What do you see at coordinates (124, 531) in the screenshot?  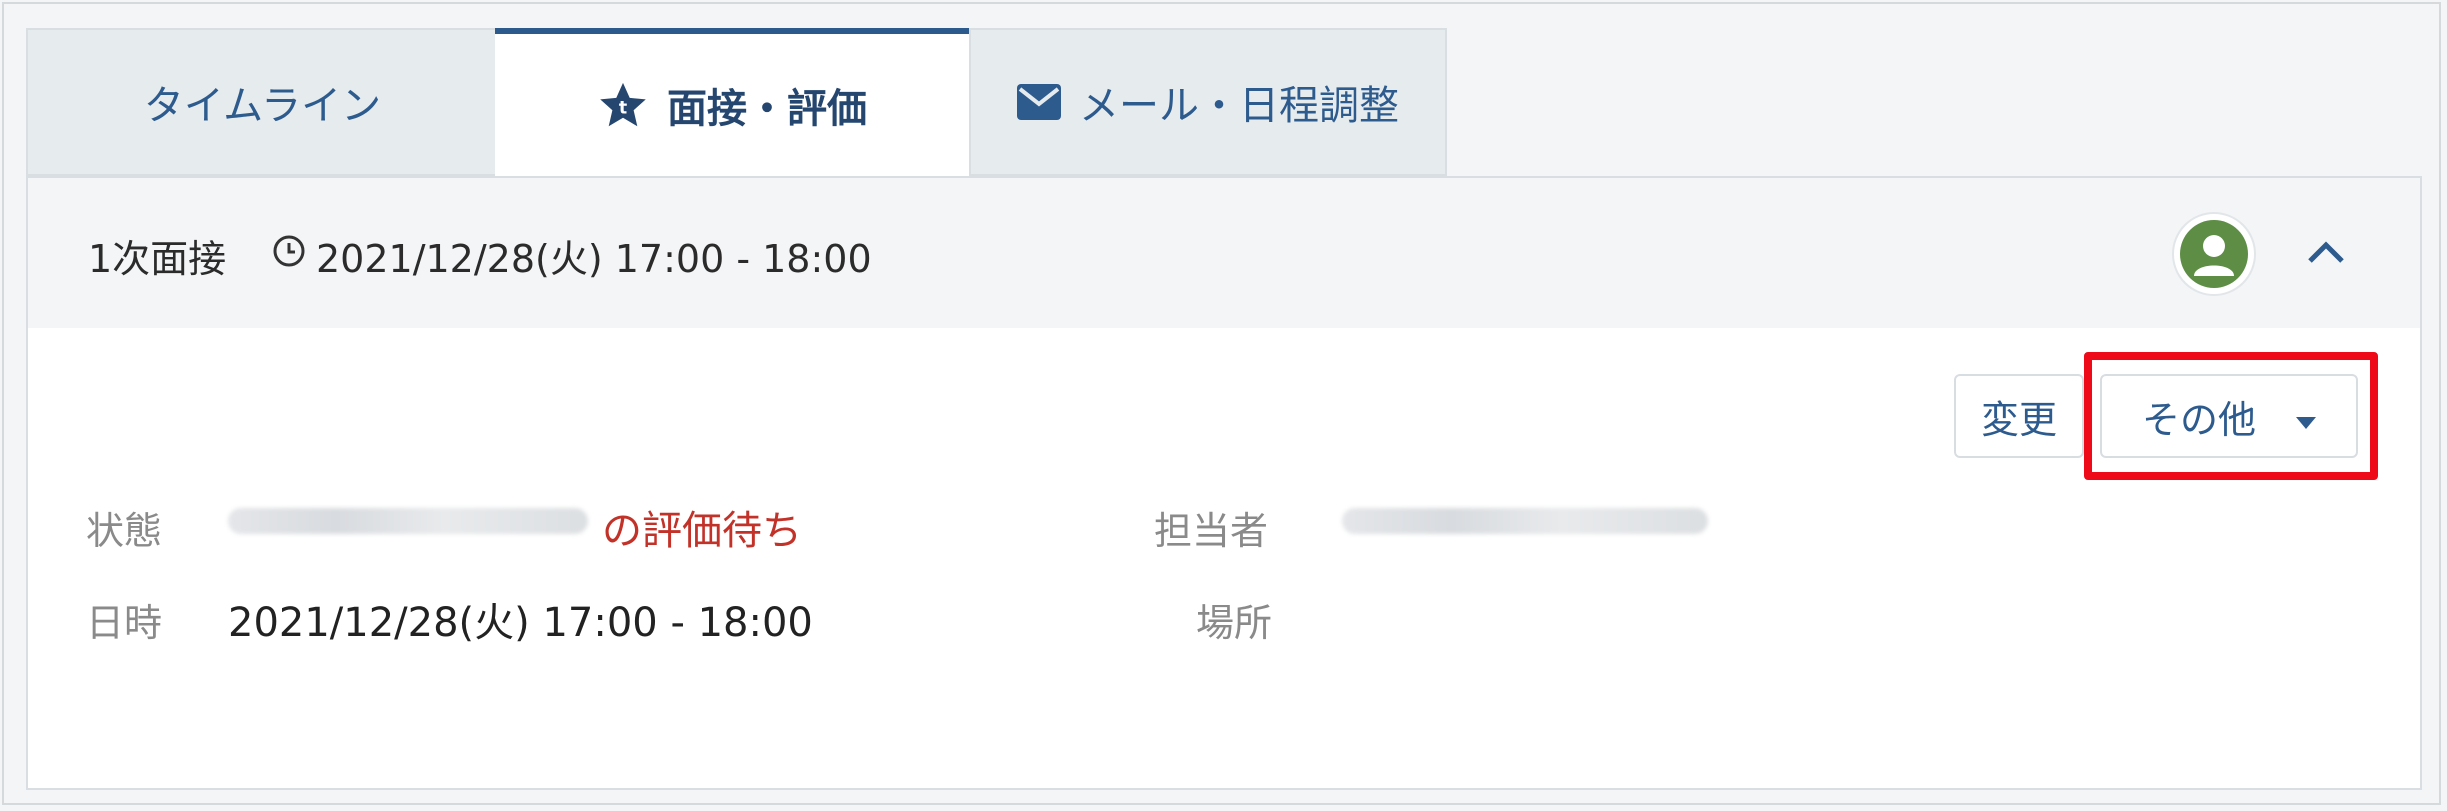 I see `status-label: 状態` at bounding box center [124, 531].